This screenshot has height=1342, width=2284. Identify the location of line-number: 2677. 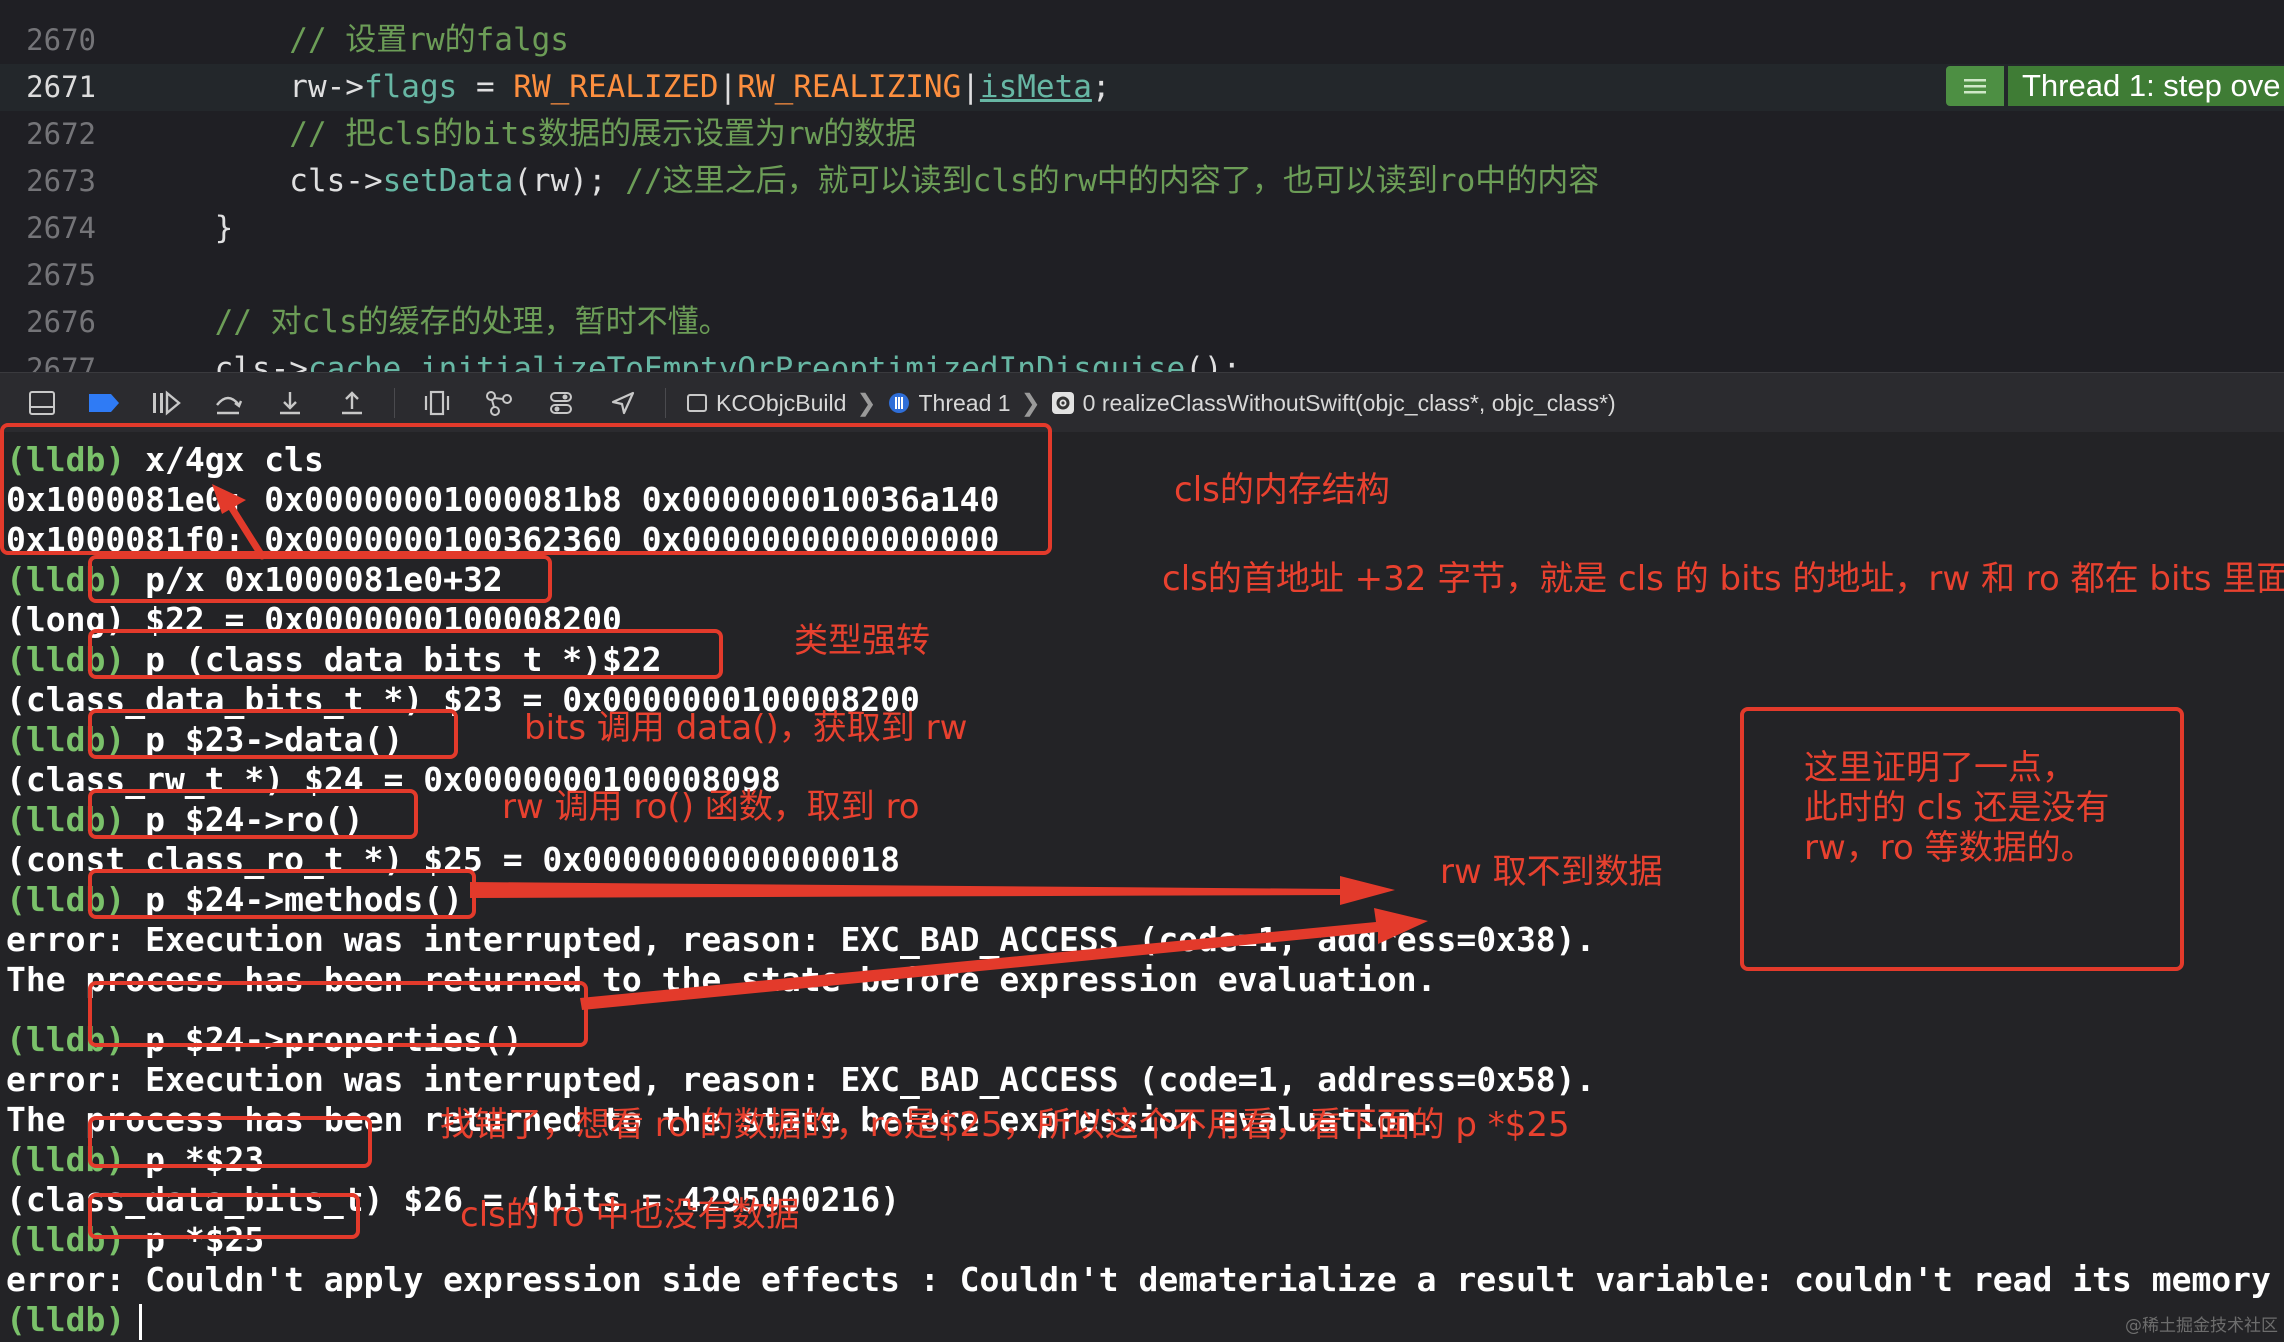
(48, 359).